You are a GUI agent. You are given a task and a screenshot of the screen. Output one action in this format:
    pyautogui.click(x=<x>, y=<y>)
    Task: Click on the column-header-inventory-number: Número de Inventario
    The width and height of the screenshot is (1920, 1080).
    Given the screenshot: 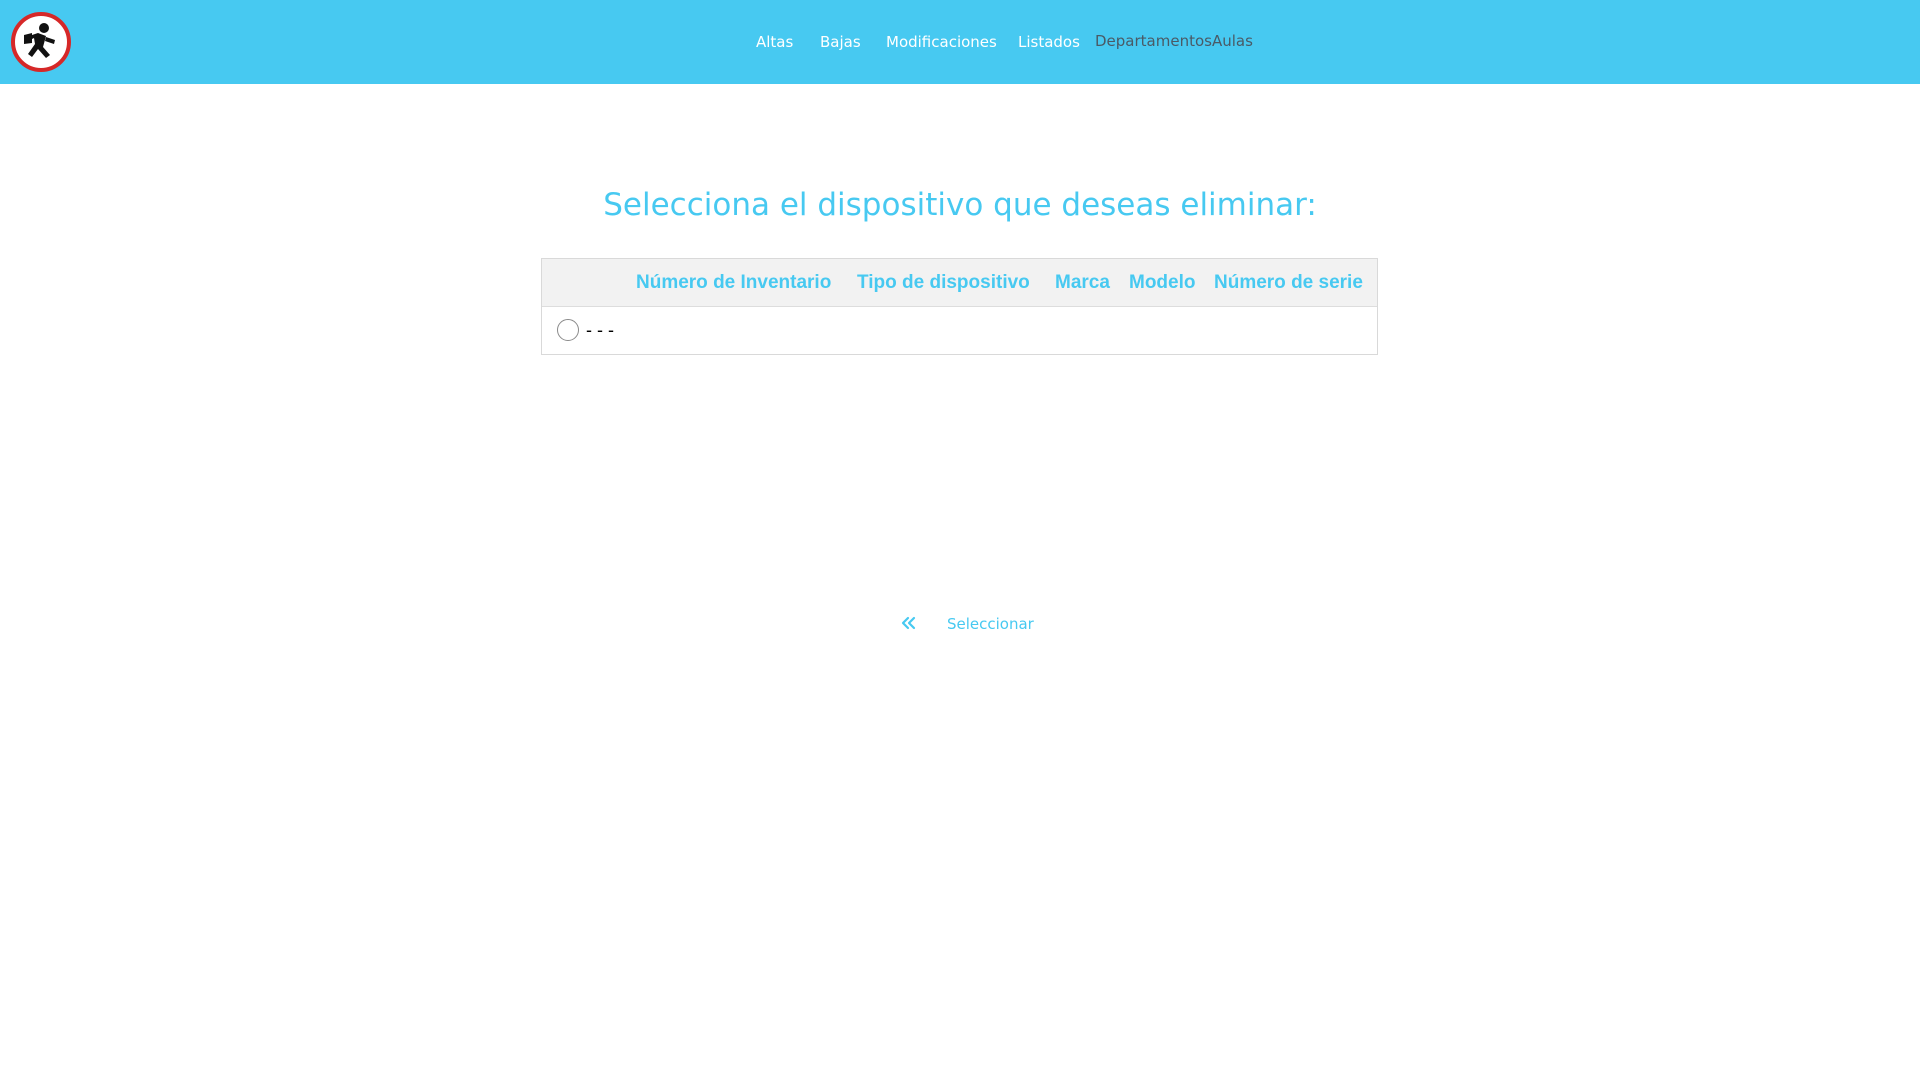 What is the action you would take?
    pyautogui.click(x=733, y=283)
    